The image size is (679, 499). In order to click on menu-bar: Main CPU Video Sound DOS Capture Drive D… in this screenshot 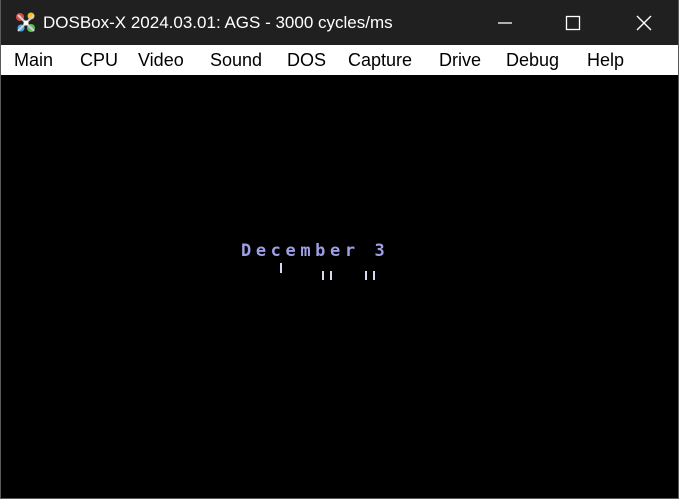, I will do `click(339, 60)`.